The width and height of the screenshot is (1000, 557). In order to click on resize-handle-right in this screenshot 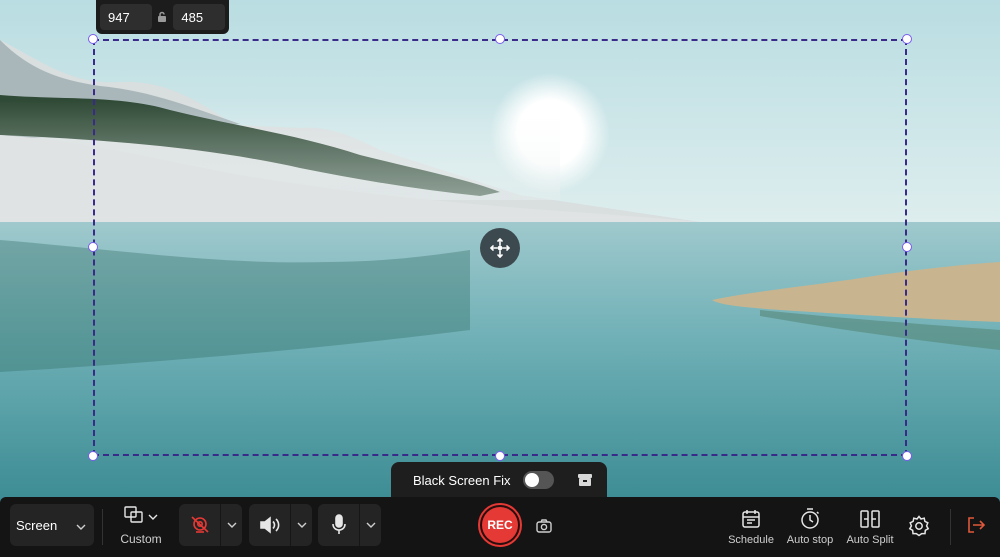, I will do `click(907, 247)`.